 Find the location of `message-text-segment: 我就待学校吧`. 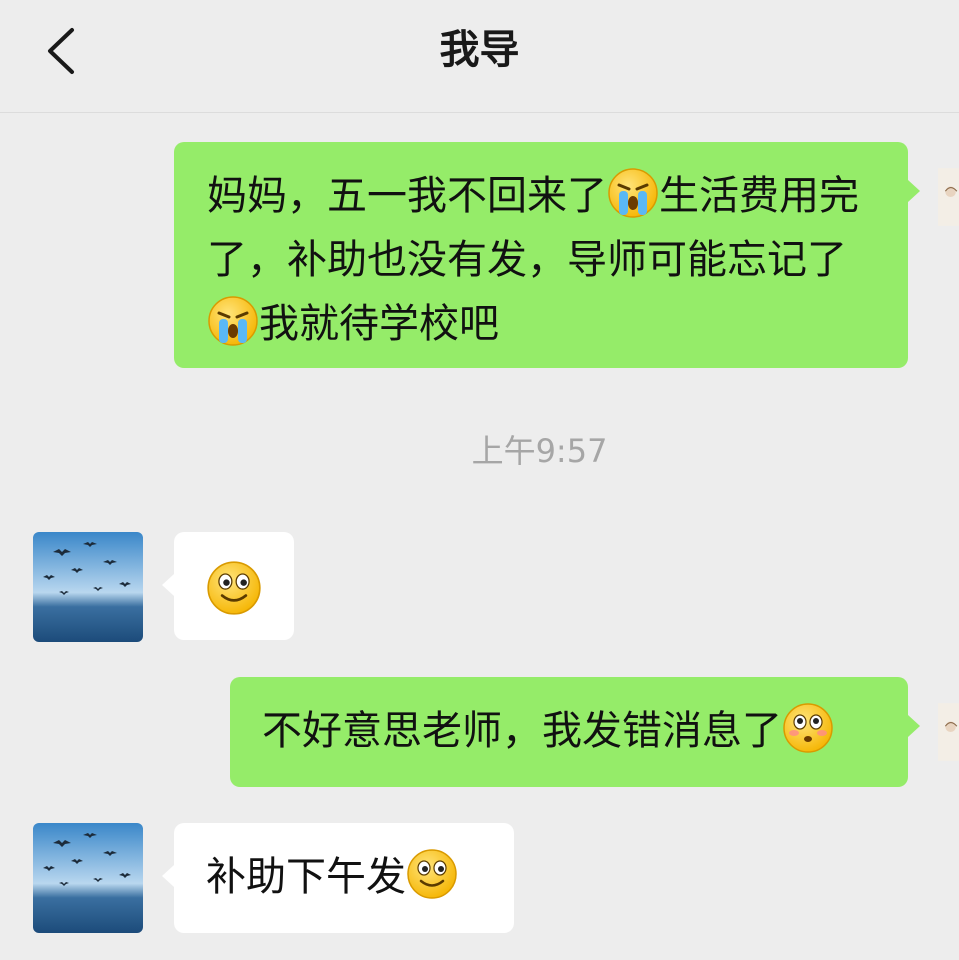

message-text-segment: 我就待学校吧 is located at coordinates (379, 324).